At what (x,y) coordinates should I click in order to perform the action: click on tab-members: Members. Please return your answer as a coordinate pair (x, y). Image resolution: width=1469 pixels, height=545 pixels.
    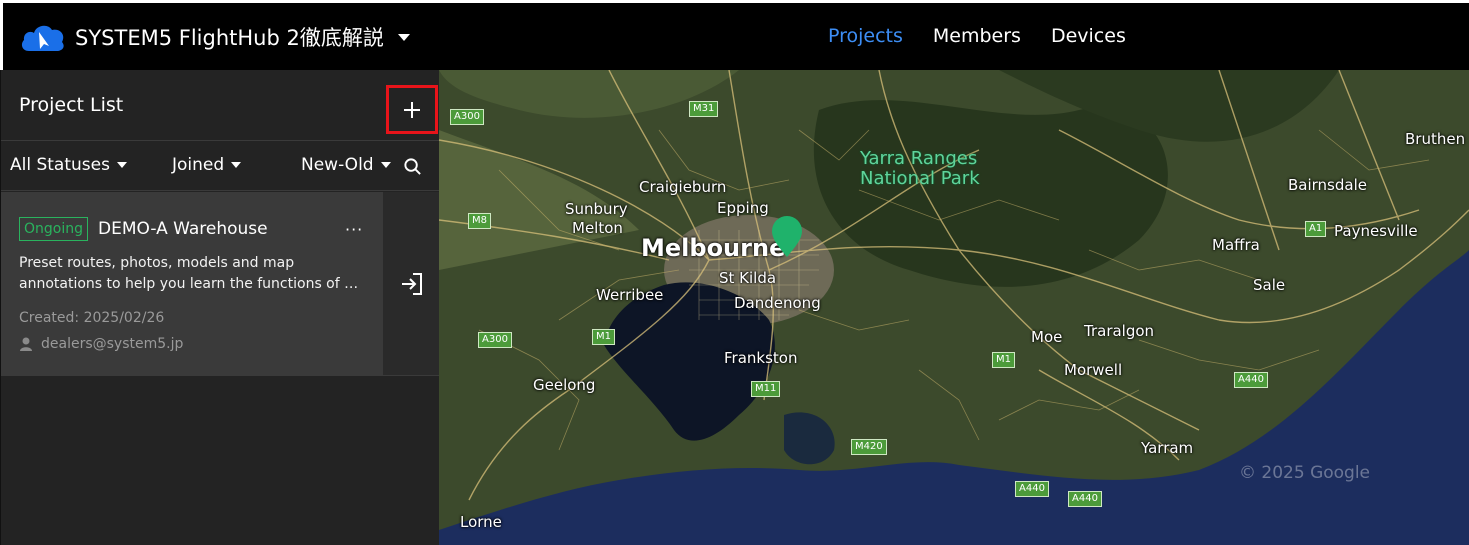
    Looking at the image, I should click on (977, 36).